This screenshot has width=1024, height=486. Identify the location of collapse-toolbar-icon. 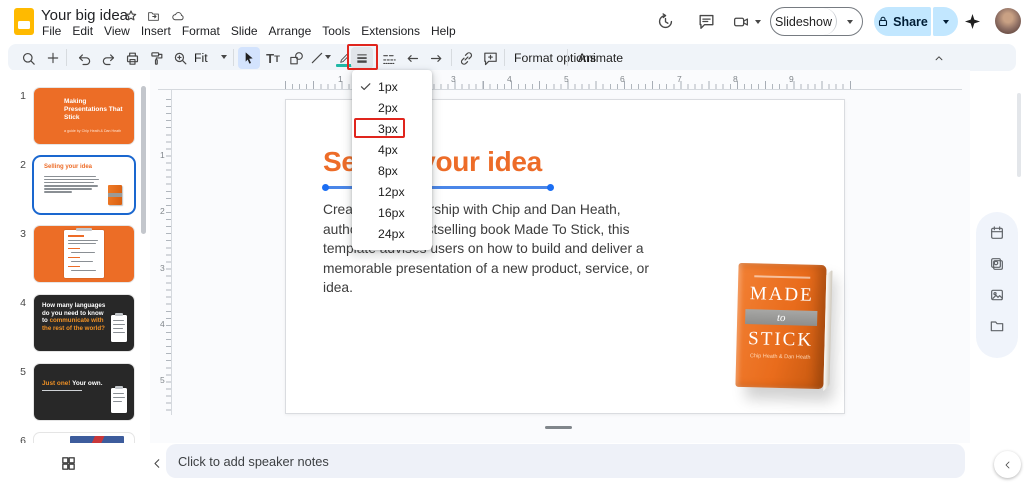
(939, 58).